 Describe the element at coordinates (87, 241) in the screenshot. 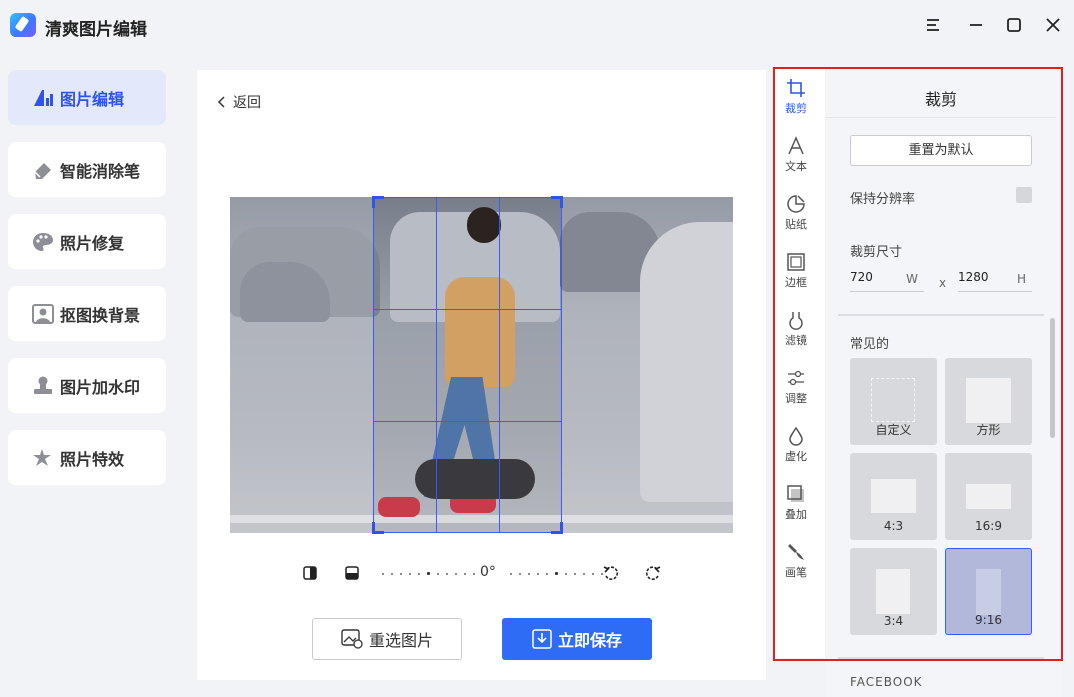

I see `nav-item-photo-repair: 照片修复` at that location.